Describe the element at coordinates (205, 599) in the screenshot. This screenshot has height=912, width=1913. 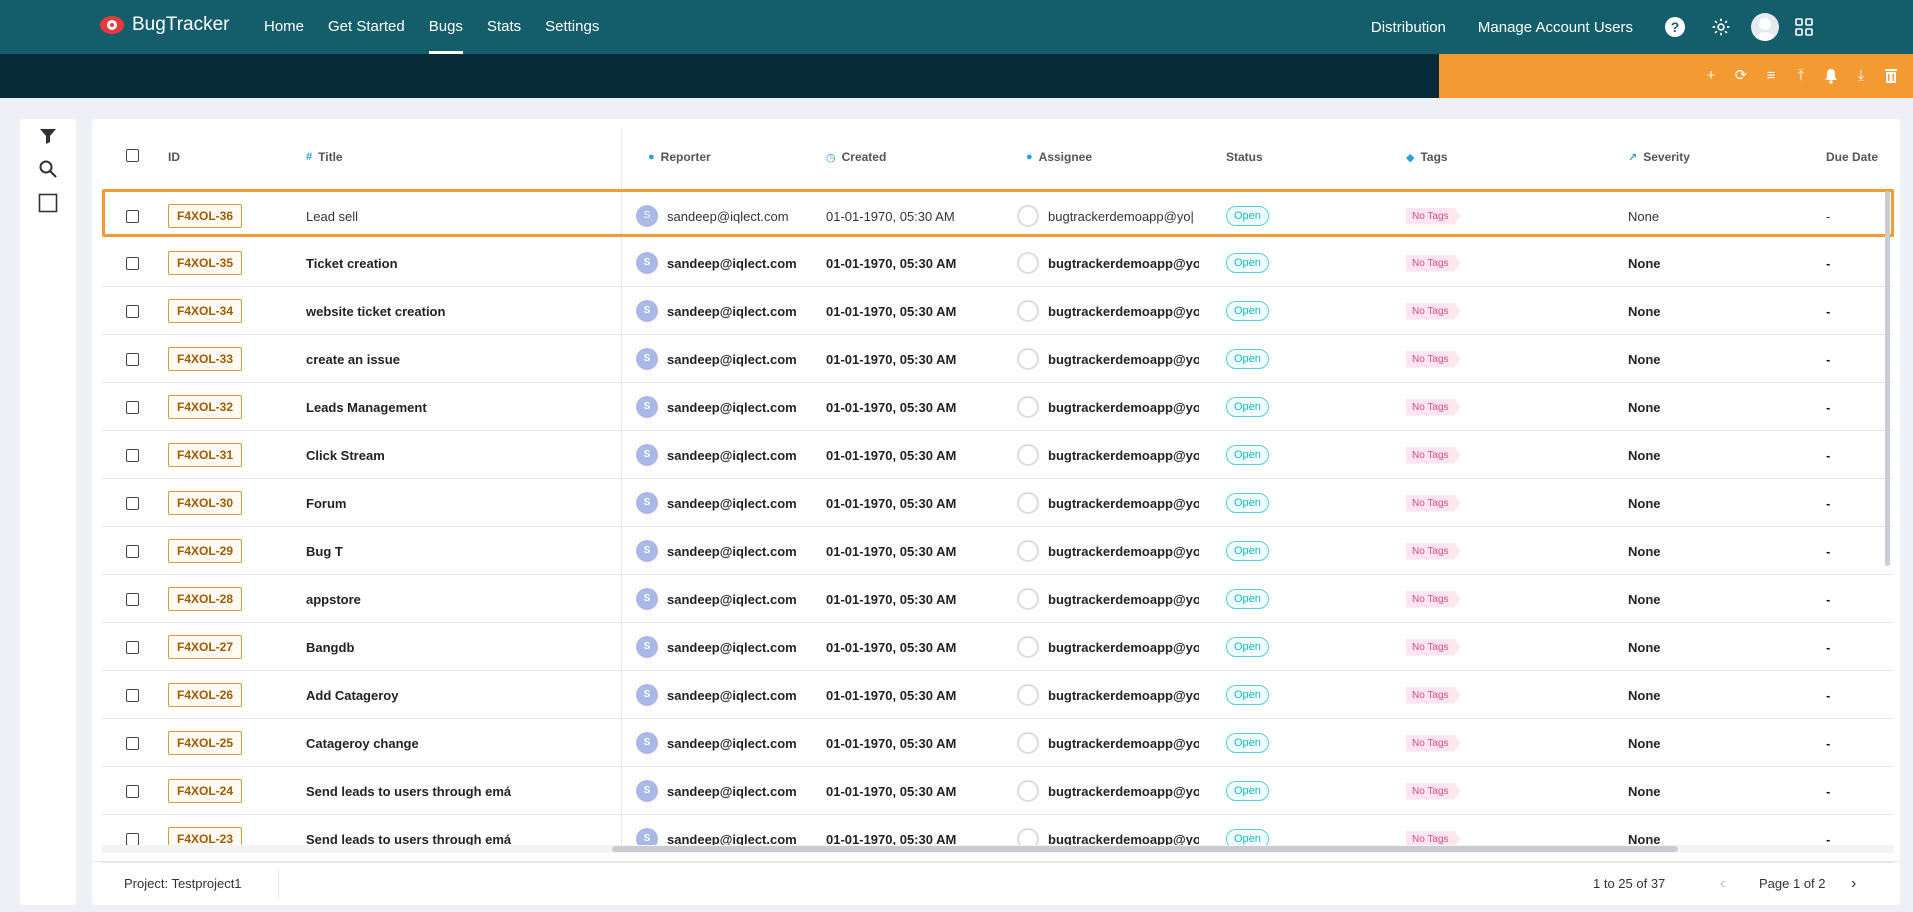
I see `bug-id: F4XOL-28` at that location.